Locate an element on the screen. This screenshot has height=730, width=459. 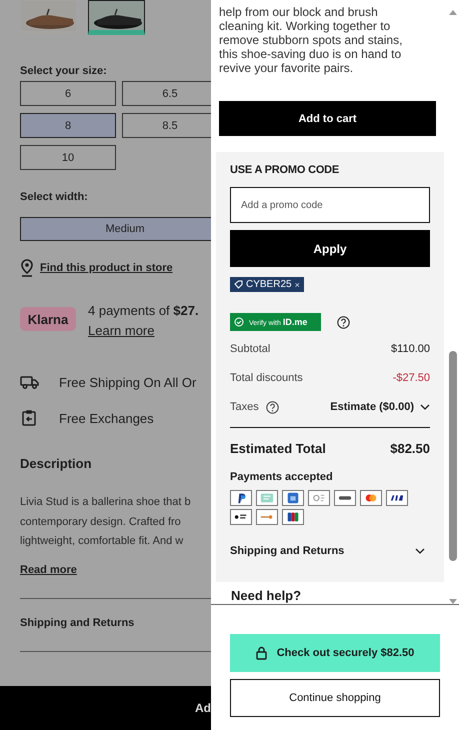
tag-icon is located at coordinates (238, 284).